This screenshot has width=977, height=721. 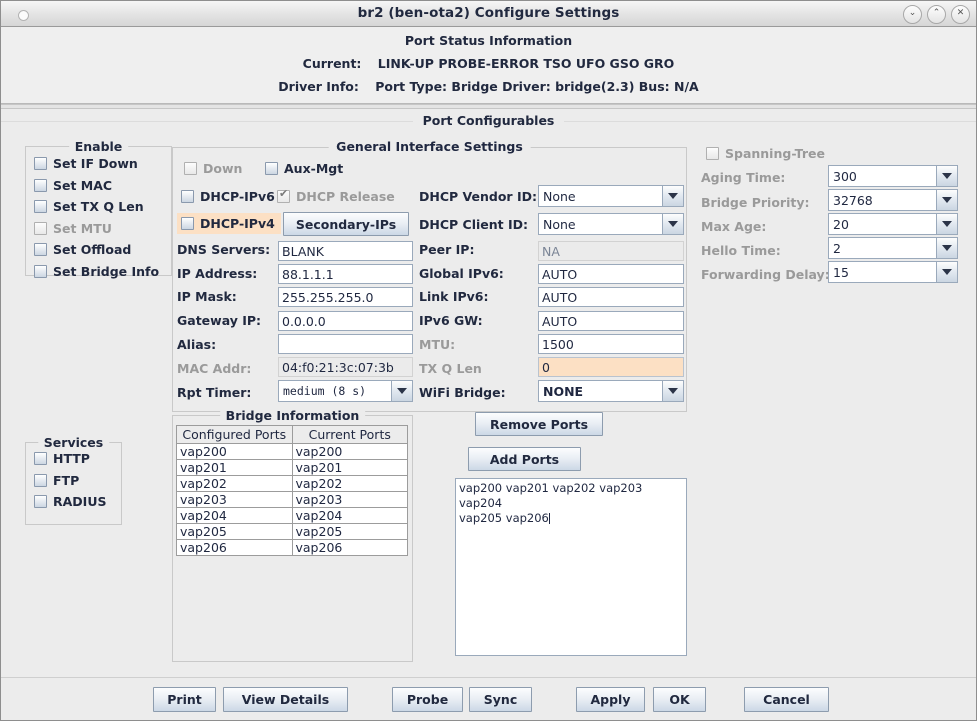 I want to click on table-cell: vap203, so click(x=234, y=499).